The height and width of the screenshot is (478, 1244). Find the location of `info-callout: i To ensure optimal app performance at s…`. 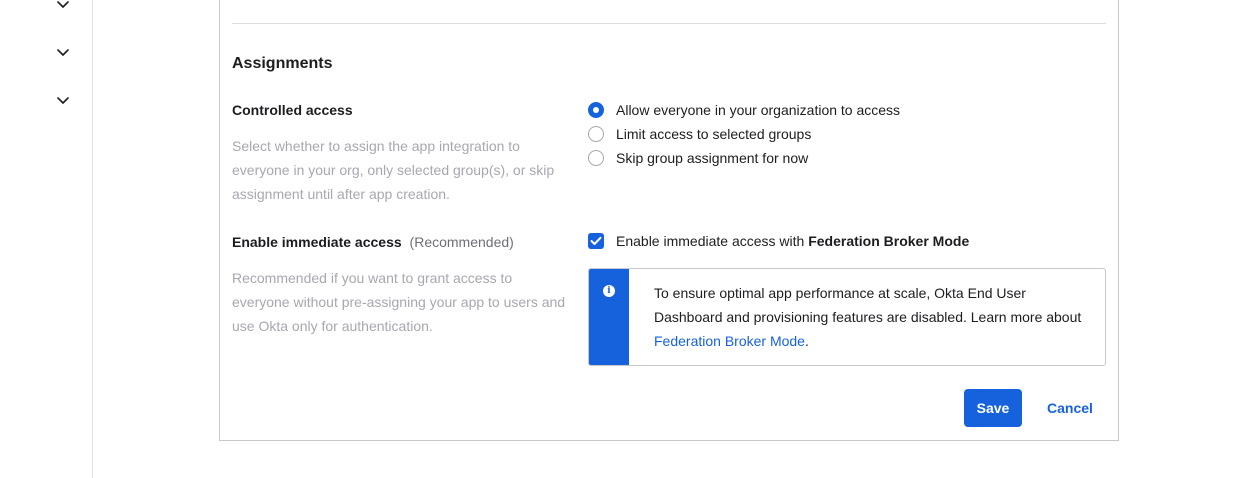

info-callout: i To ensure optimal app performance at s… is located at coordinates (847, 317).